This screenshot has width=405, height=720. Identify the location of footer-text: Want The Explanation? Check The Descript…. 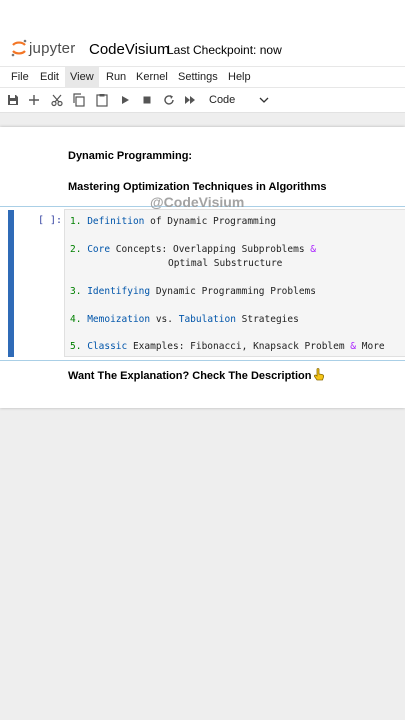
(190, 376).